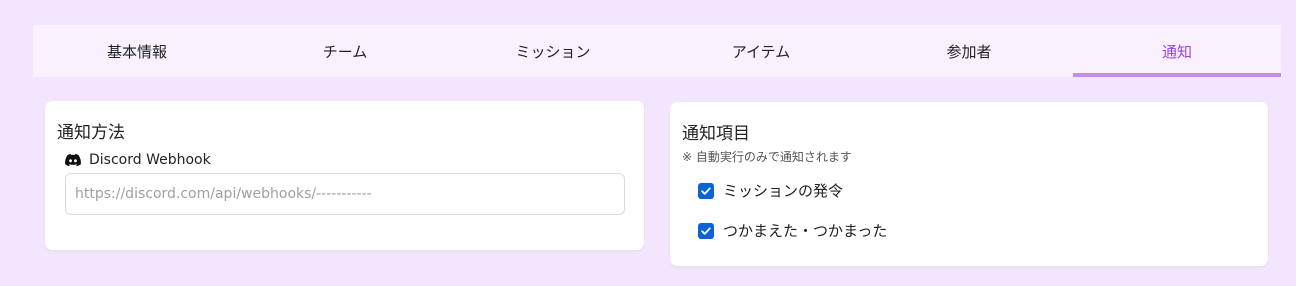 The height and width of the screenshot is (286, 1296). What do you see at coordinates (1177, 51) in the screenshot?
I see `tab-notification: 通知` at bounding box center [1177, 51].